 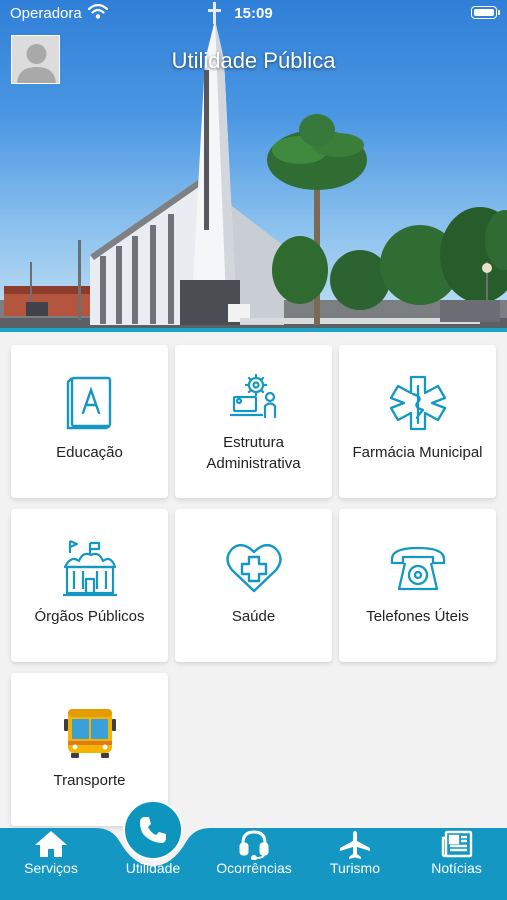 I want to click on tile-label: Farmácia Municipal, so click(x=417, y=452).